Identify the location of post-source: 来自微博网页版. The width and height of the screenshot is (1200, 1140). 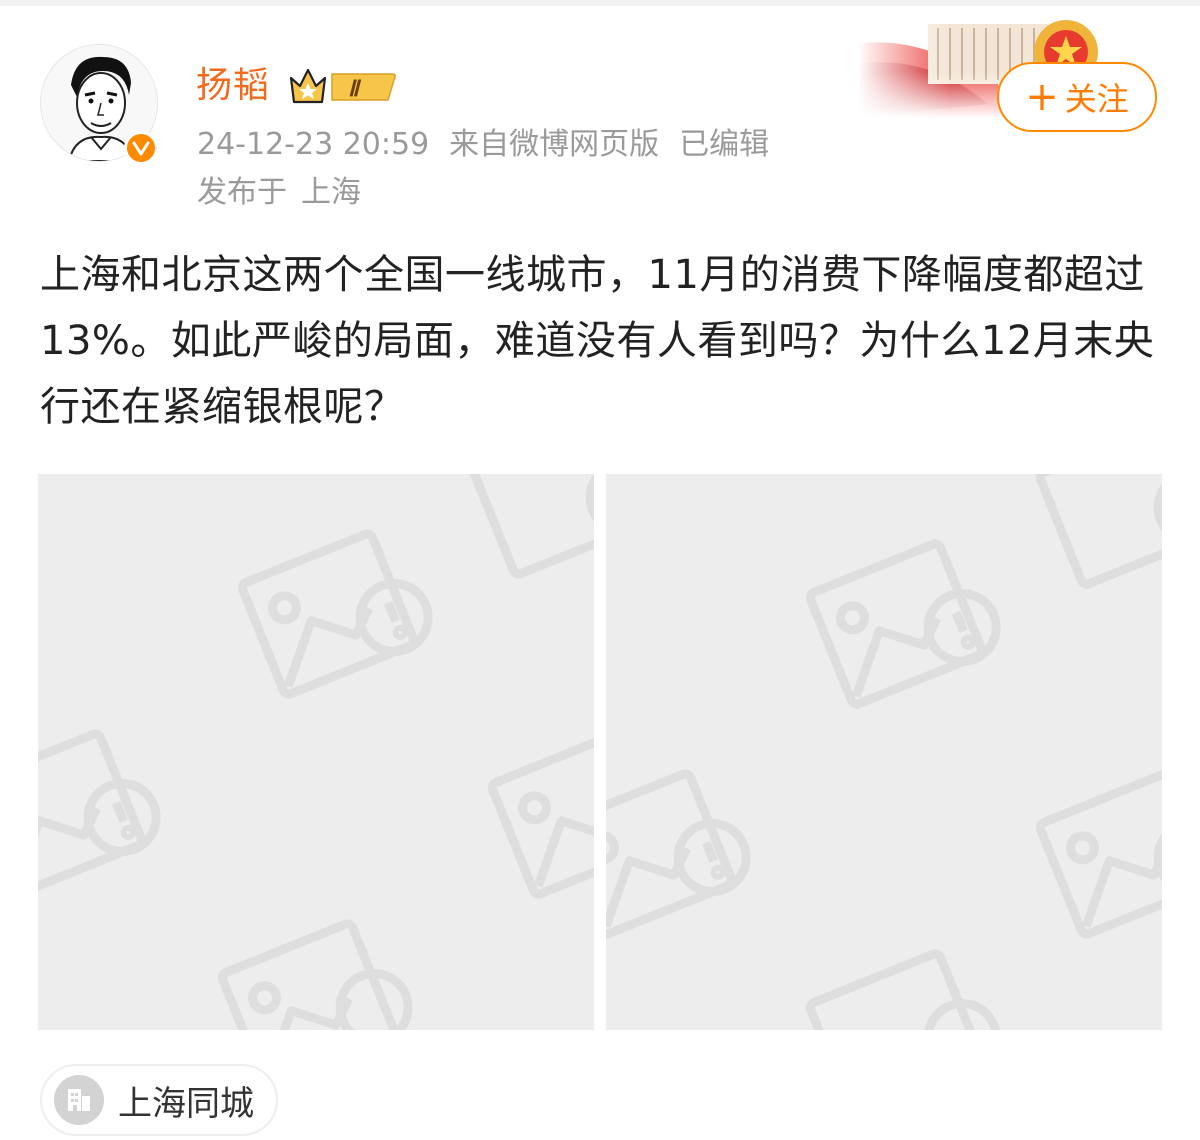
(554, 144).